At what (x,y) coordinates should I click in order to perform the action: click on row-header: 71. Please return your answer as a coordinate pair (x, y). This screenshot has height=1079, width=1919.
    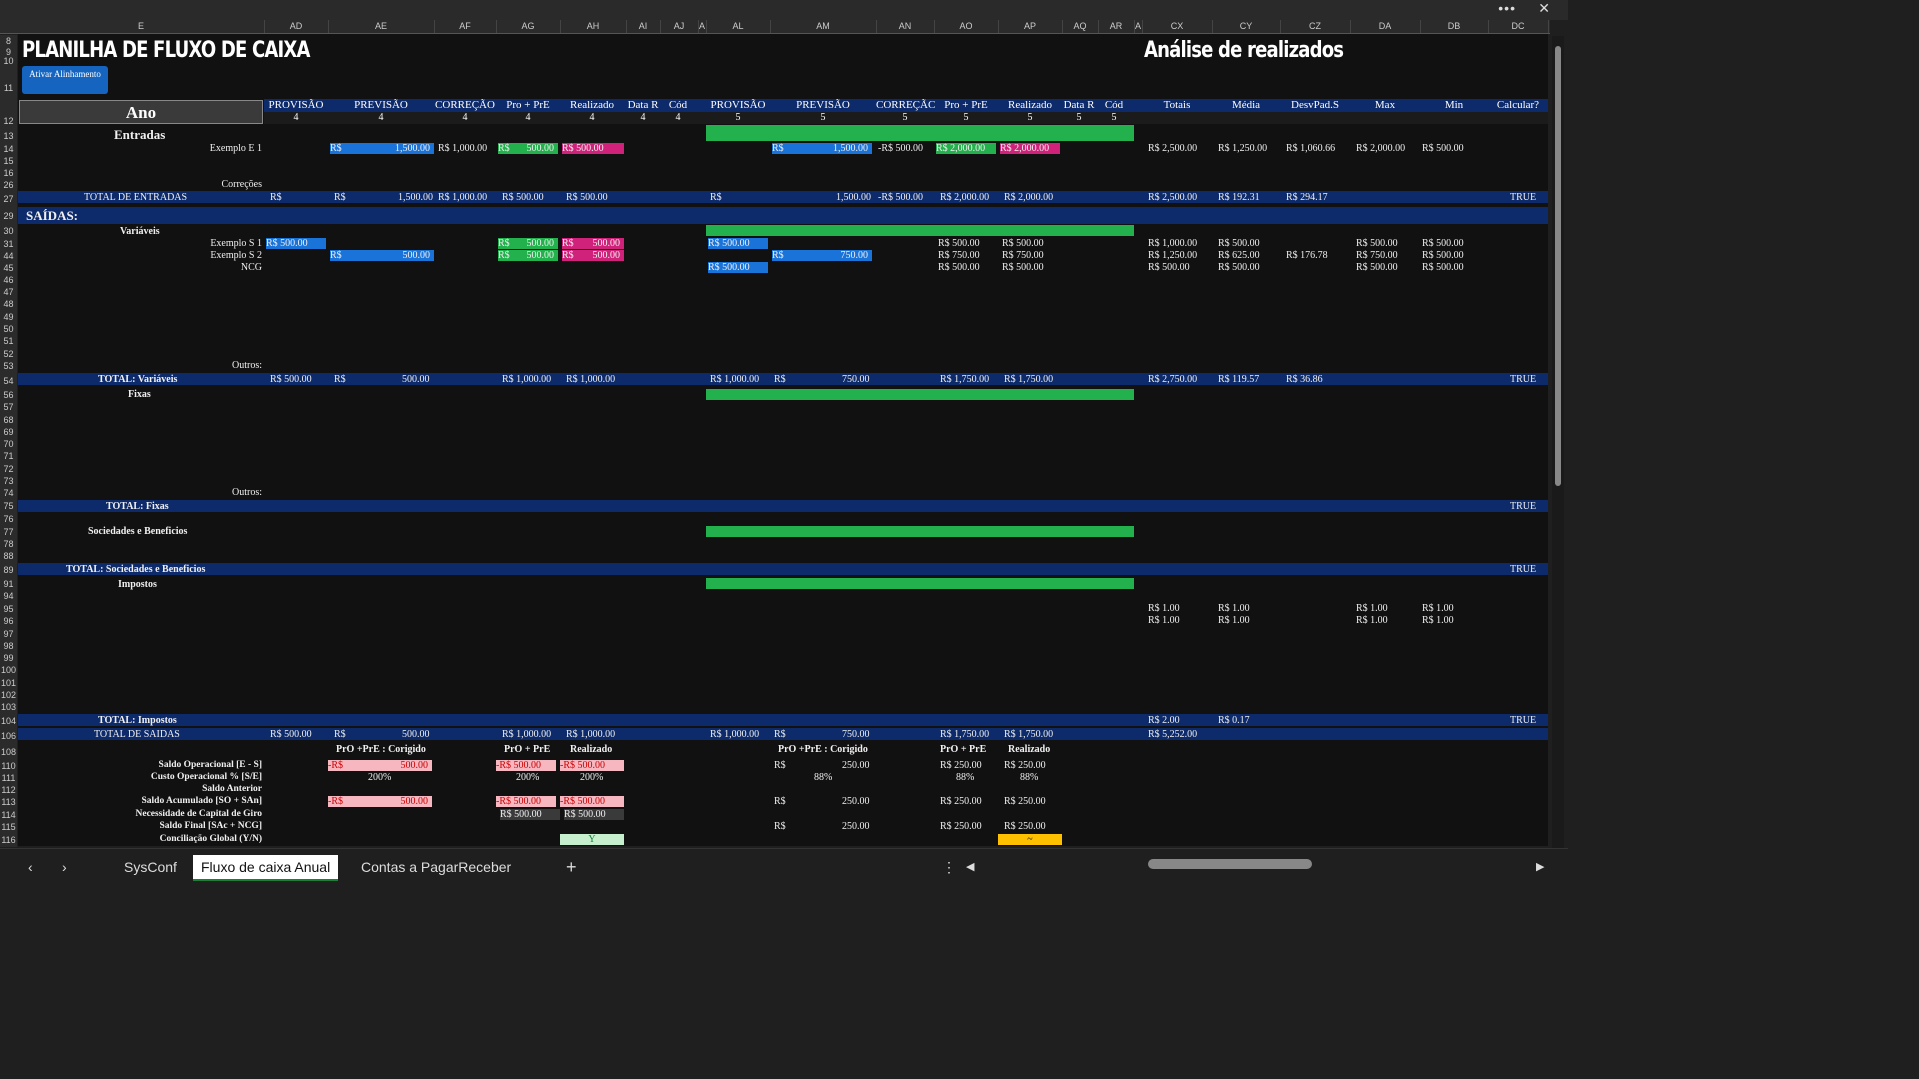
    Looking at the image, I should click on (8, 456).